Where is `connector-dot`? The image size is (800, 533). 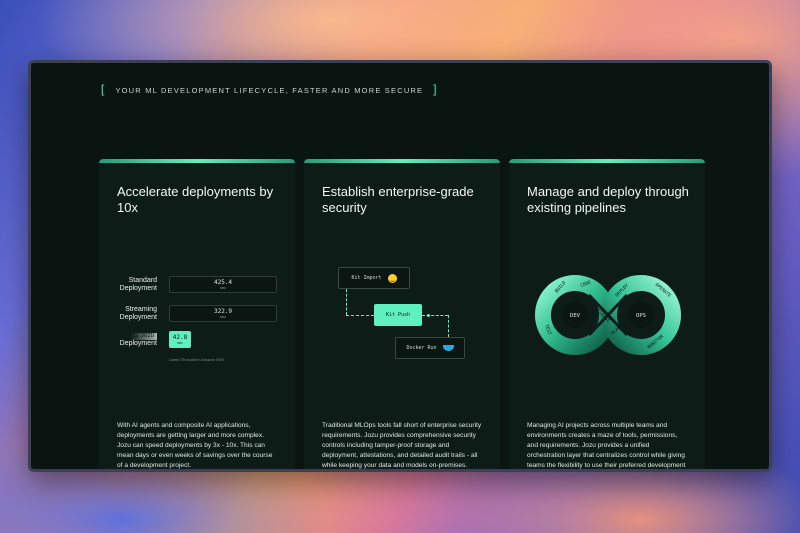 connector-dot is located at coordinates (428, 315).